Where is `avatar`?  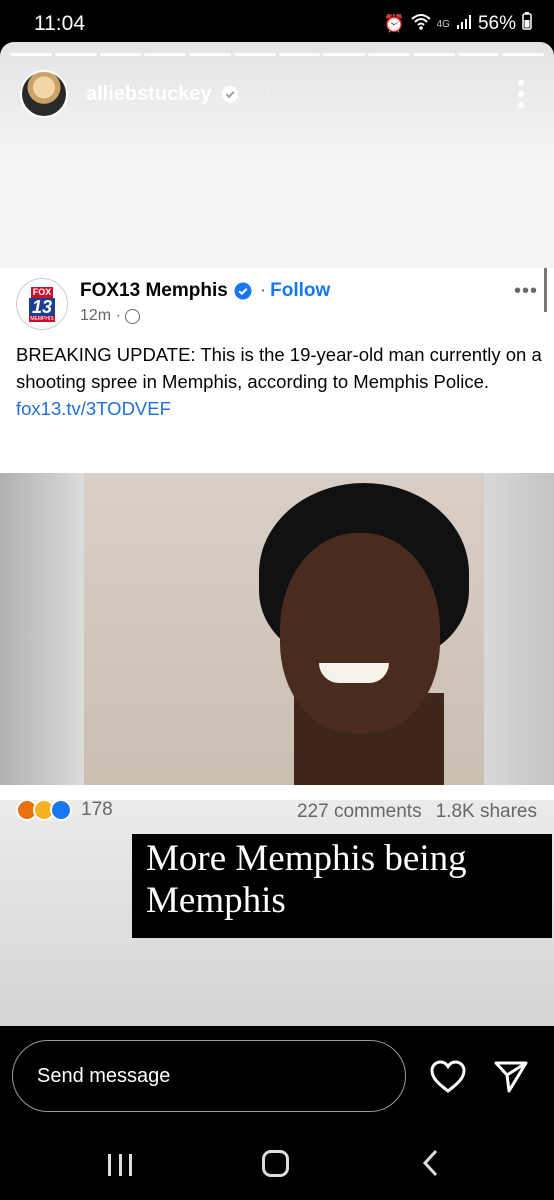
avatar is located at coordinates (44, 94).